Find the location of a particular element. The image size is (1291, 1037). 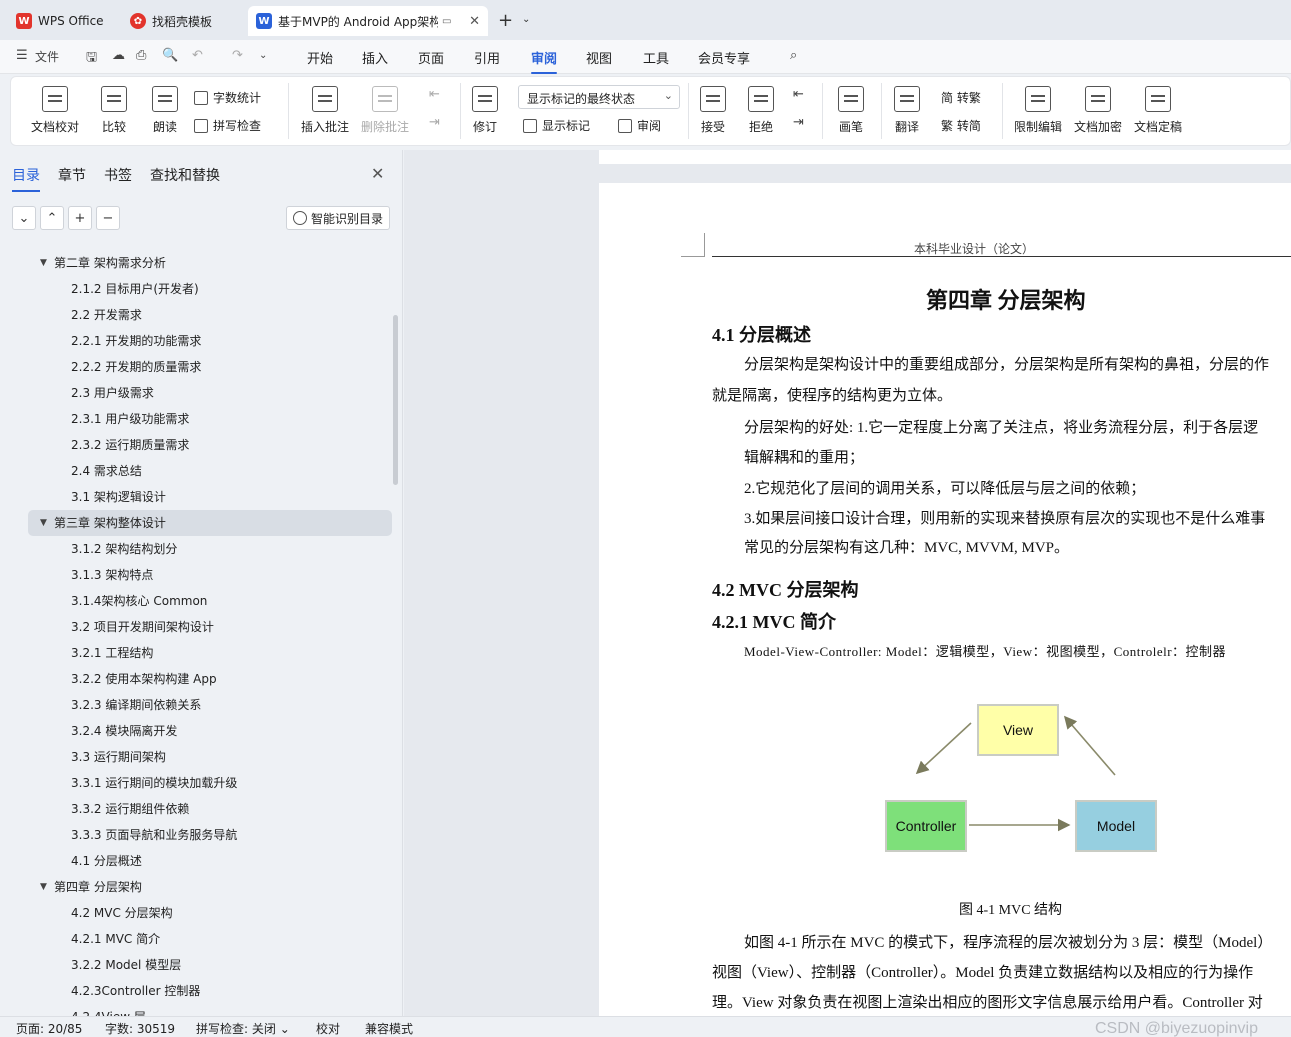

chevron-down-icon: ⌄ is located at coordinates (526, 19).